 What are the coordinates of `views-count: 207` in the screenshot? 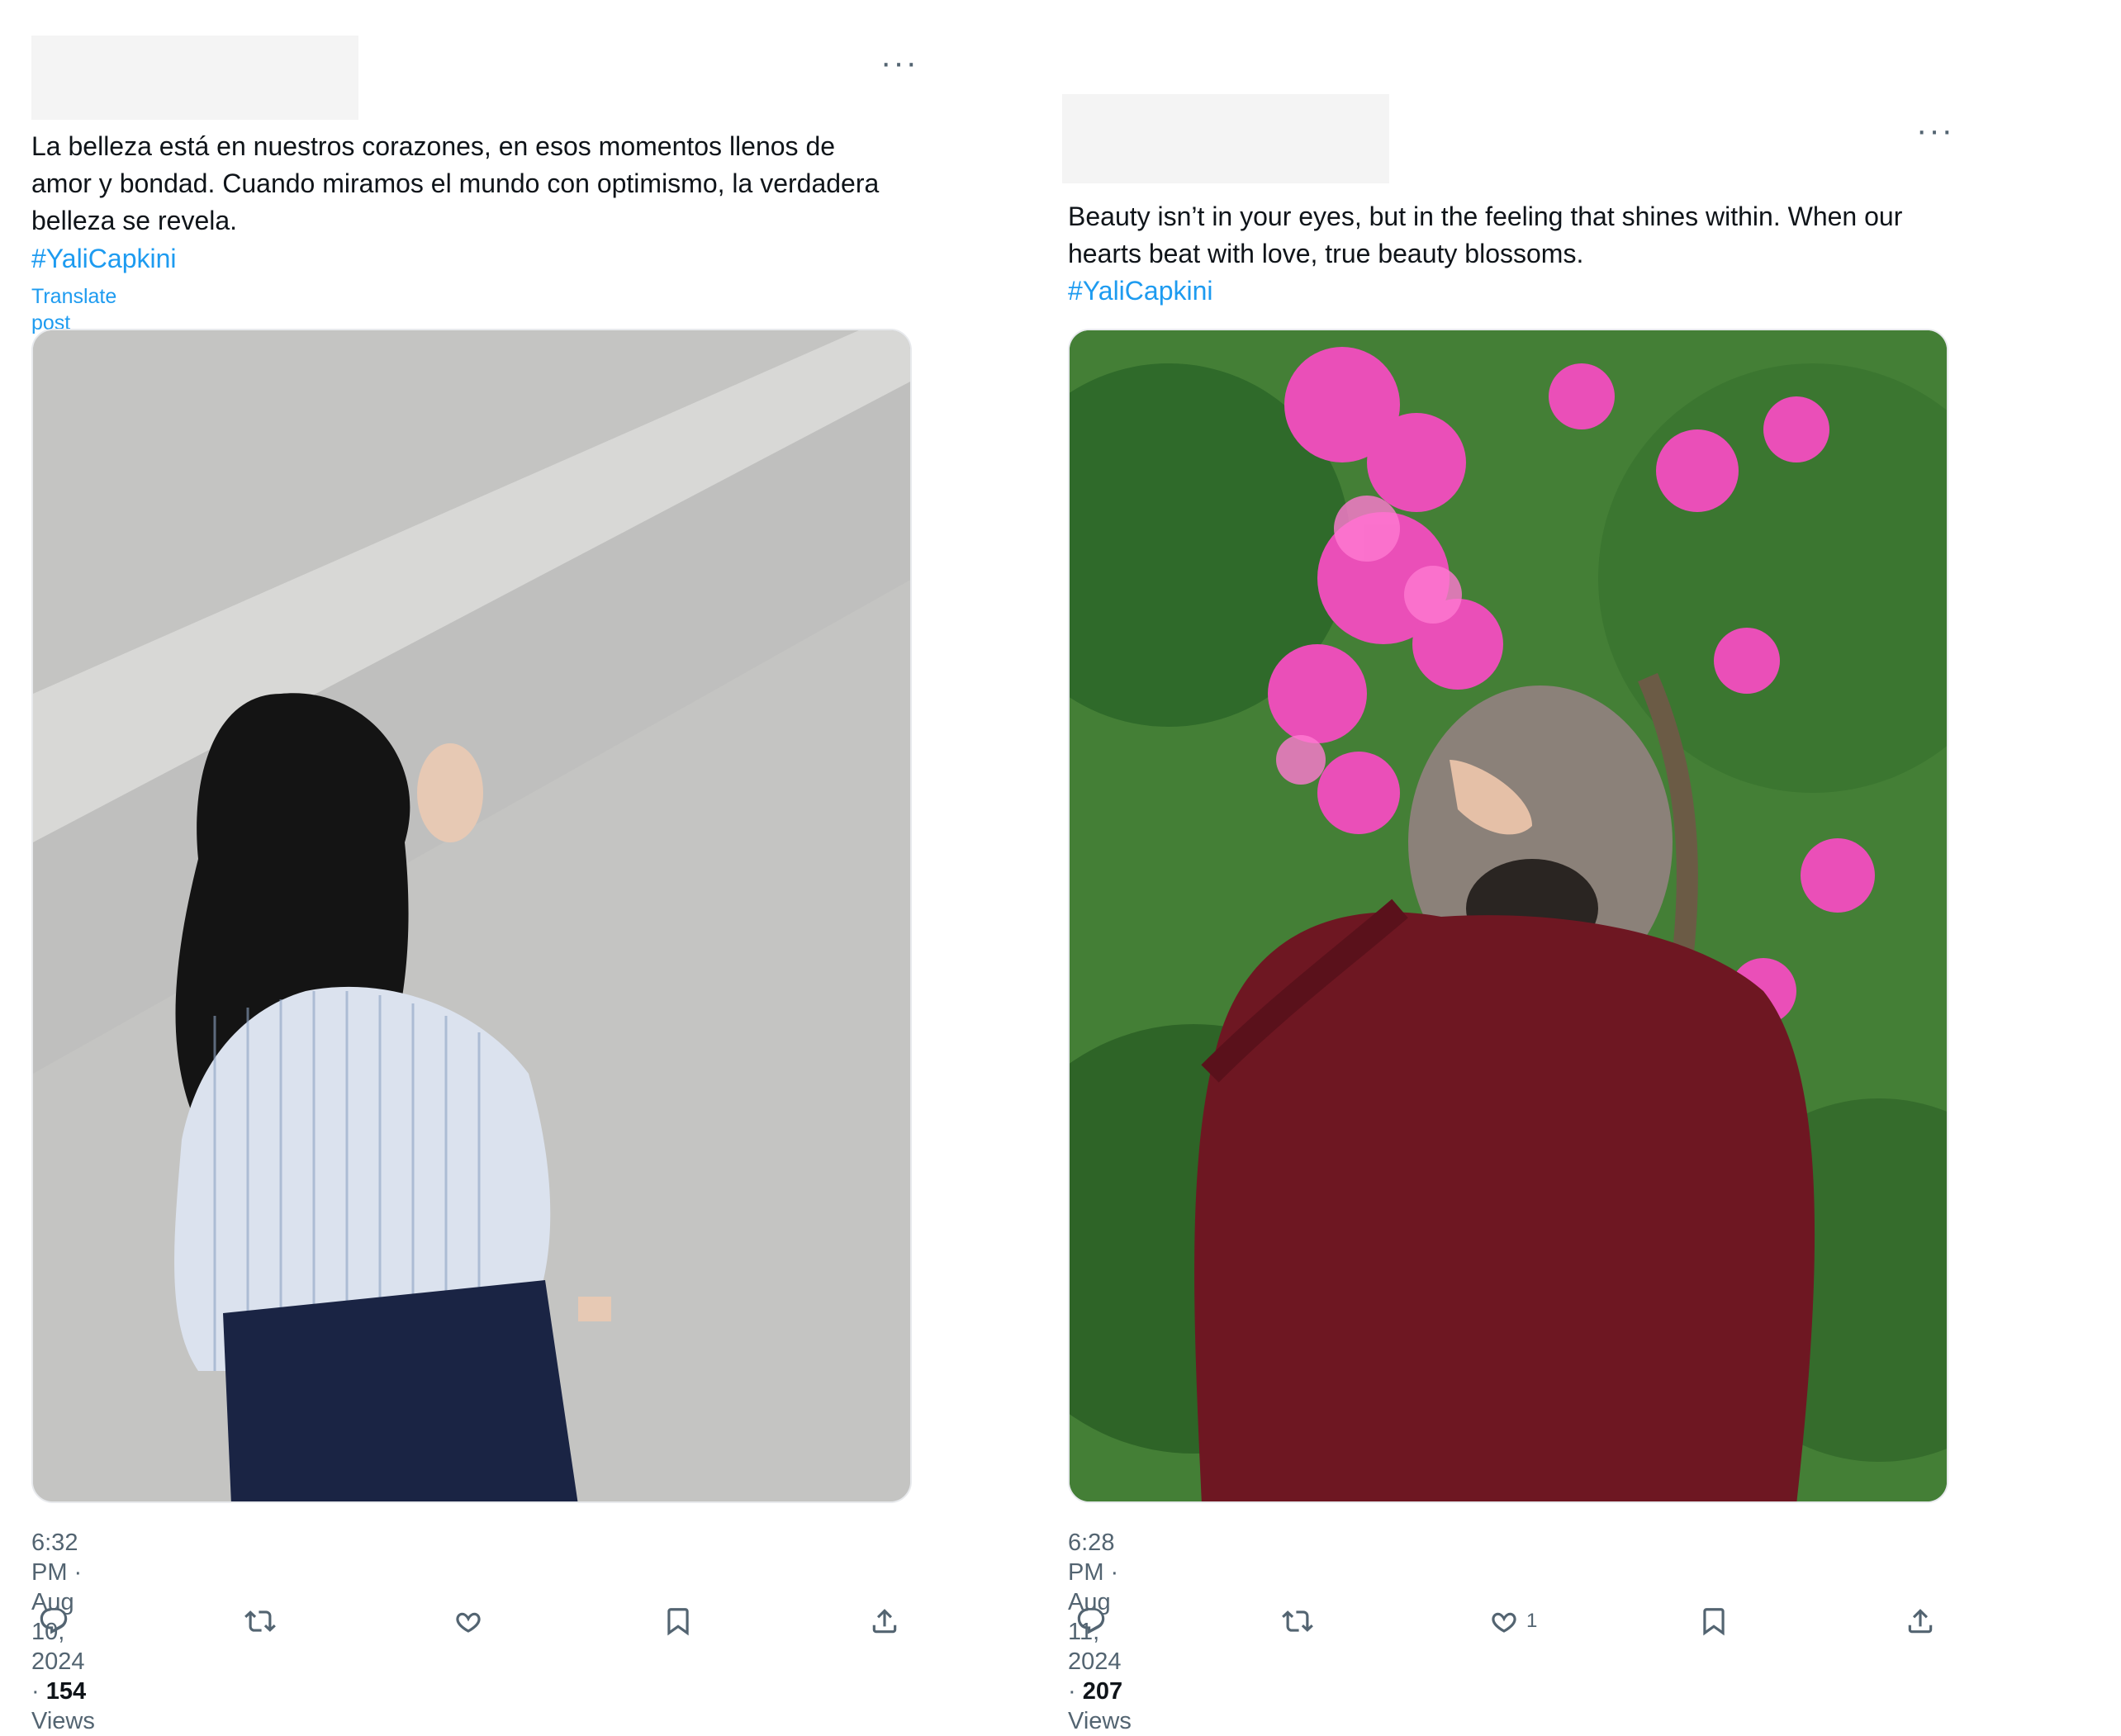 It's located at (1102, 1691).